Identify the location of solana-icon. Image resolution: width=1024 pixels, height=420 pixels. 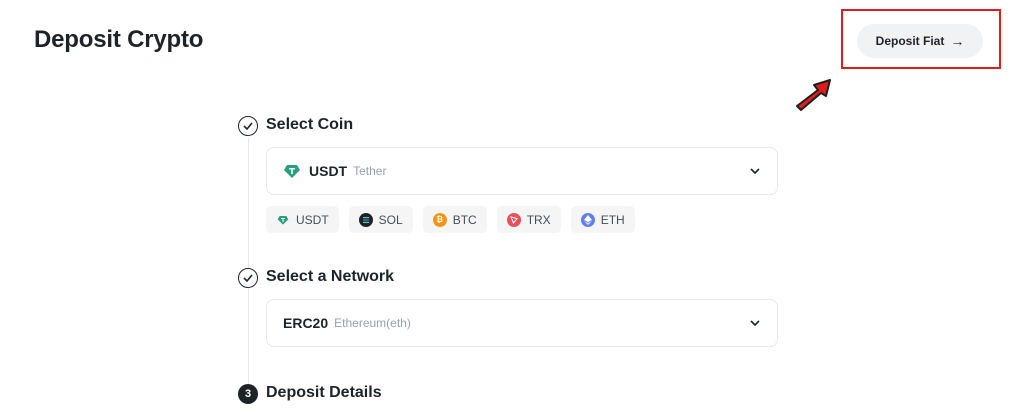
(365, 219).